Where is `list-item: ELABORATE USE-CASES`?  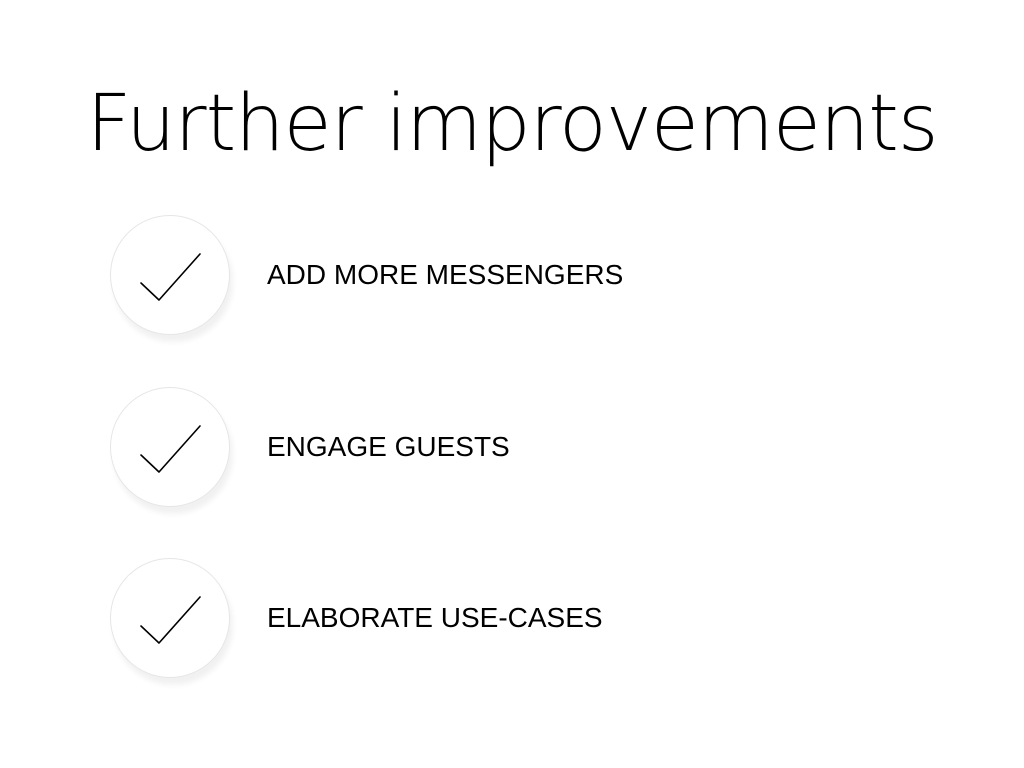 list-item: ELABORATE USE-CASES is located at coordinates (510, 618).